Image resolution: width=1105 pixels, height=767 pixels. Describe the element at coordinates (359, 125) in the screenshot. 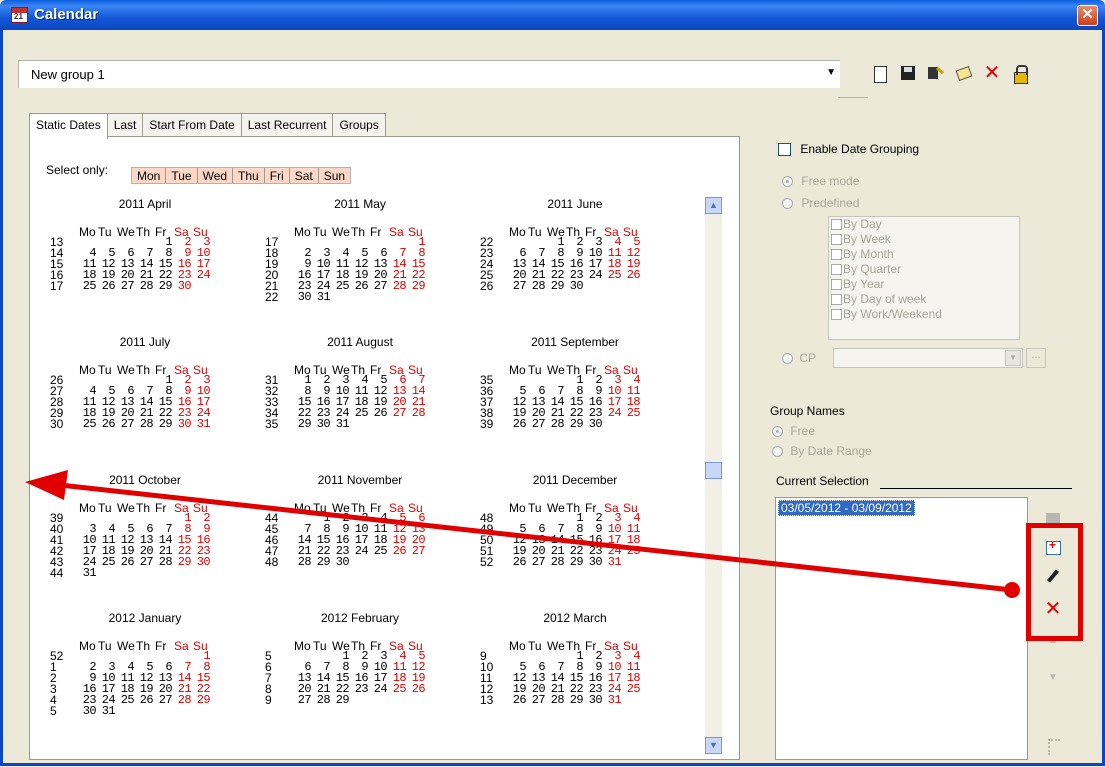

I see `tab-groups: Groups` at that location.